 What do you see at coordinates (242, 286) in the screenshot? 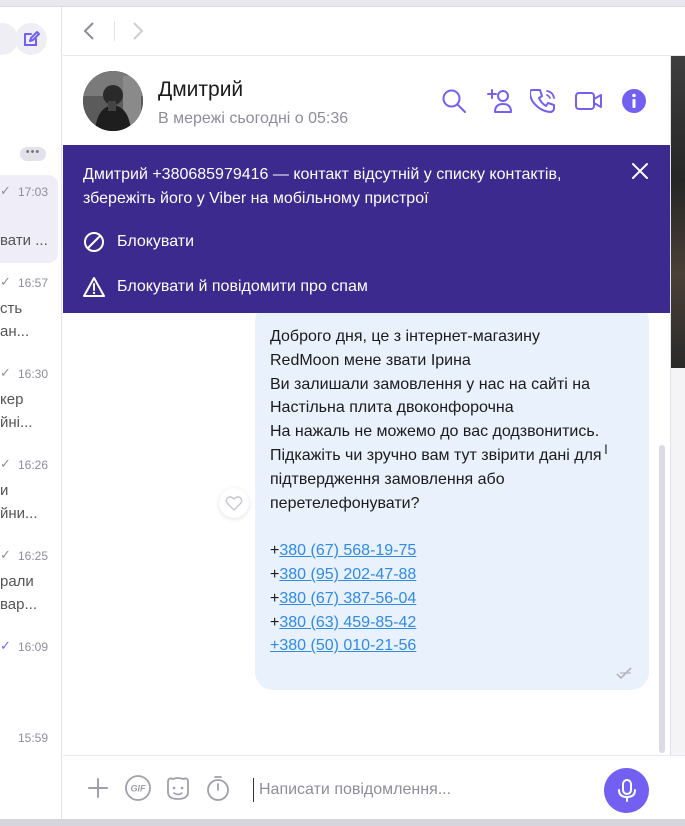
I see `block-report-spam-label: Блокувати й повідомити про спам` at bounding box center [242, 286].